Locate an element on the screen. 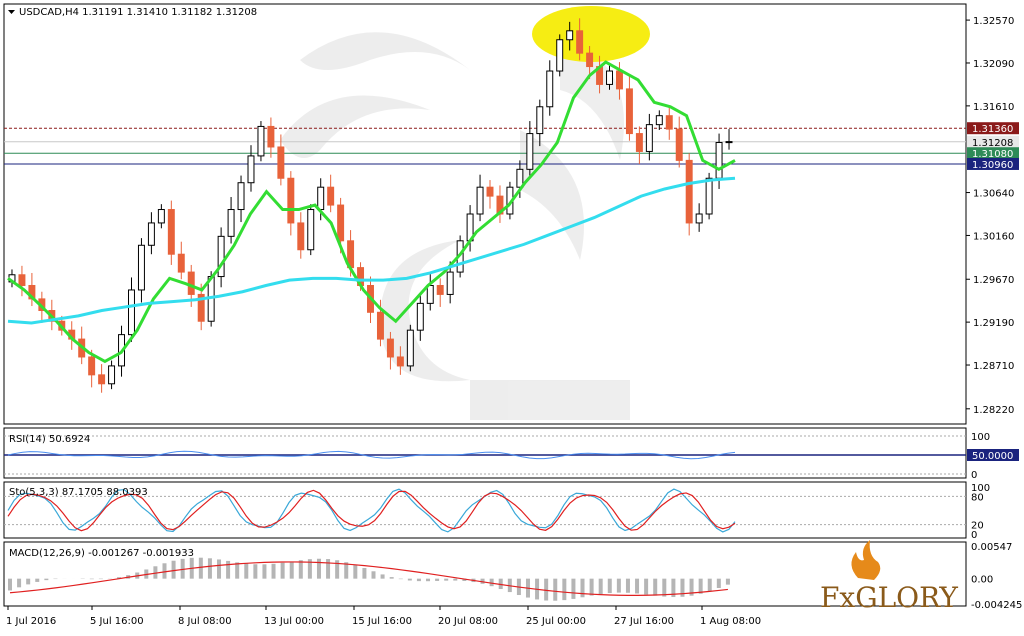  price-tick-label: 1.29190 is located at coordinates (993, 323).